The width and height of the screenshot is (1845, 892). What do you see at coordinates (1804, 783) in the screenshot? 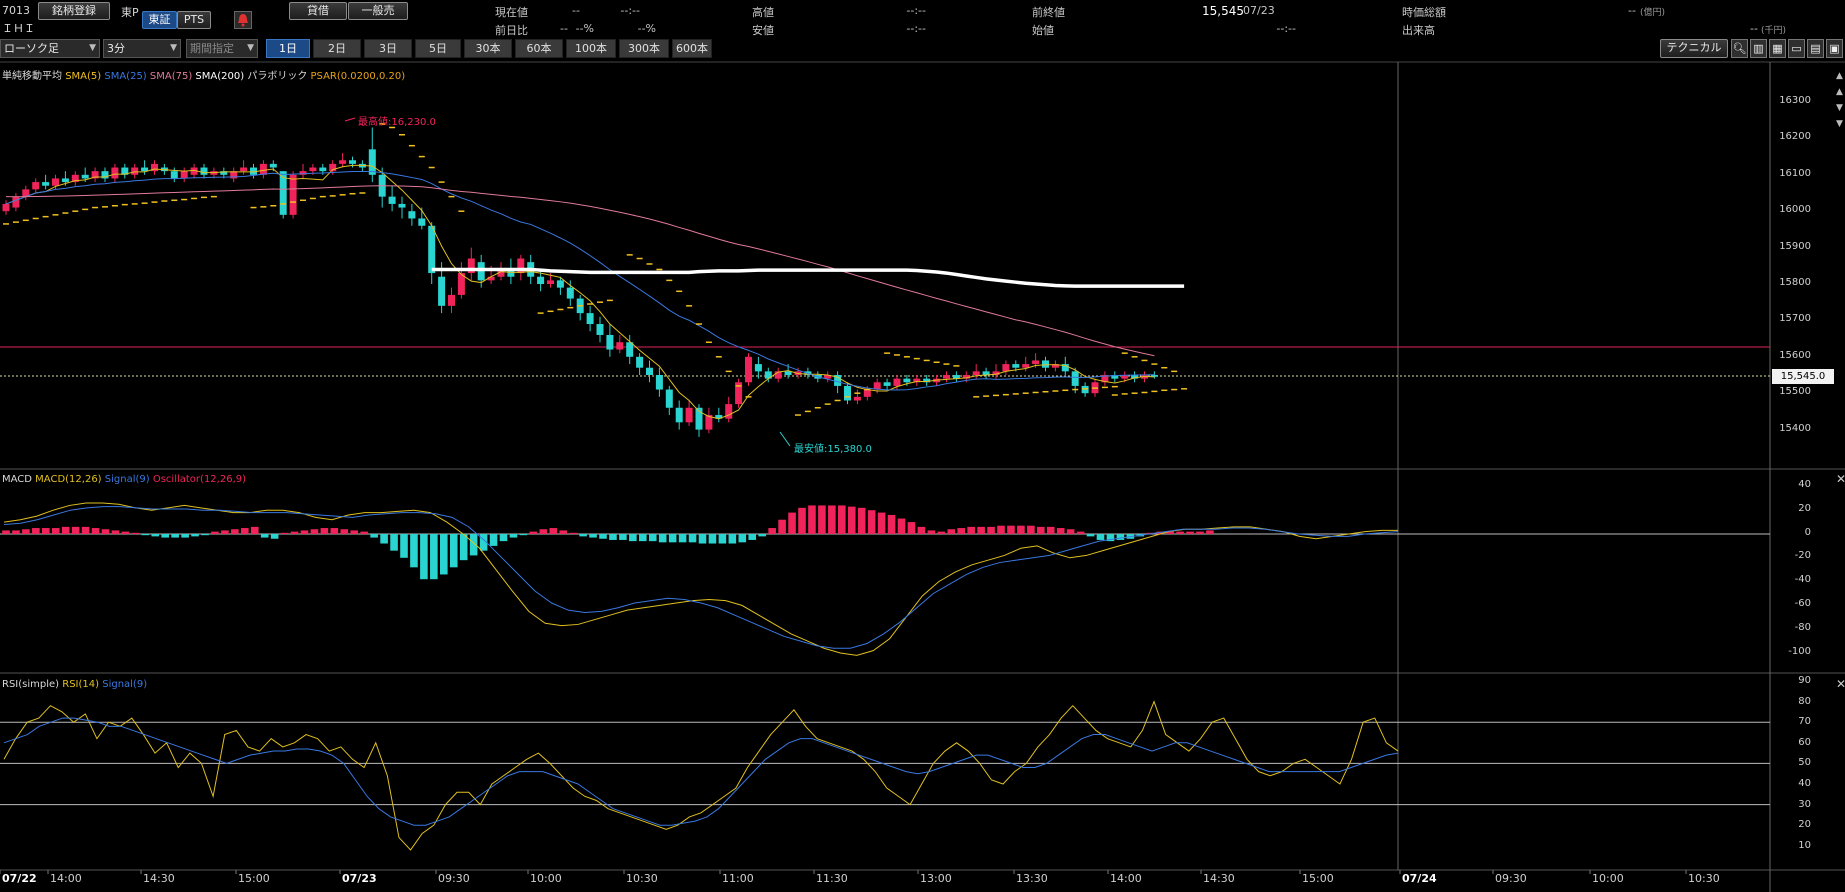
I see `rsi-y-tick: 40` at bounding box center [1804, 783].